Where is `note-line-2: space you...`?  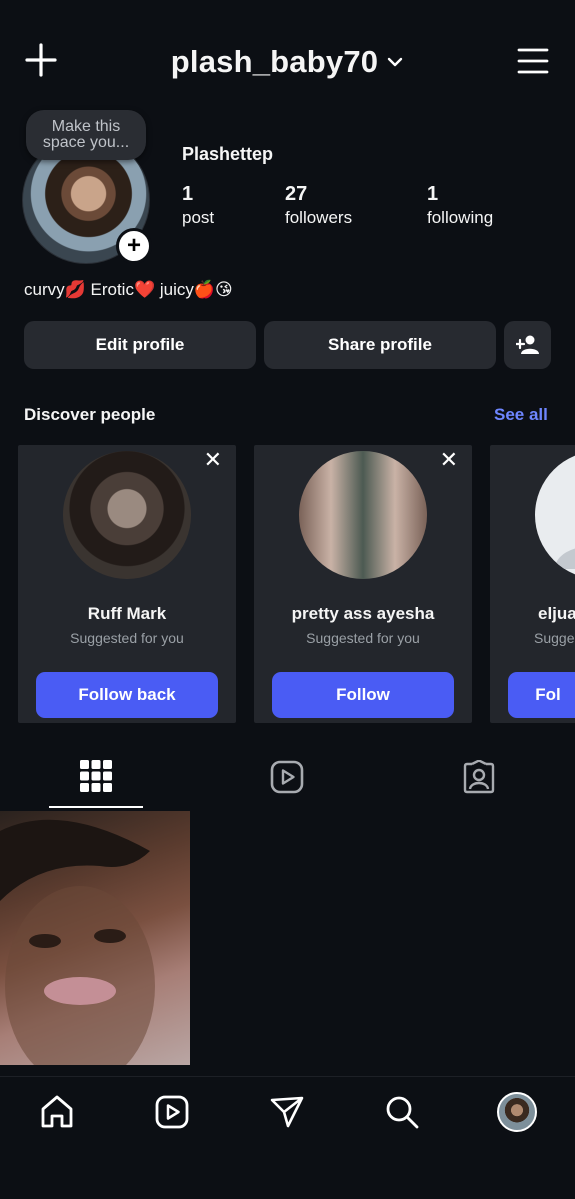
note-line-2: space you... is located at coordinates (86, 142).